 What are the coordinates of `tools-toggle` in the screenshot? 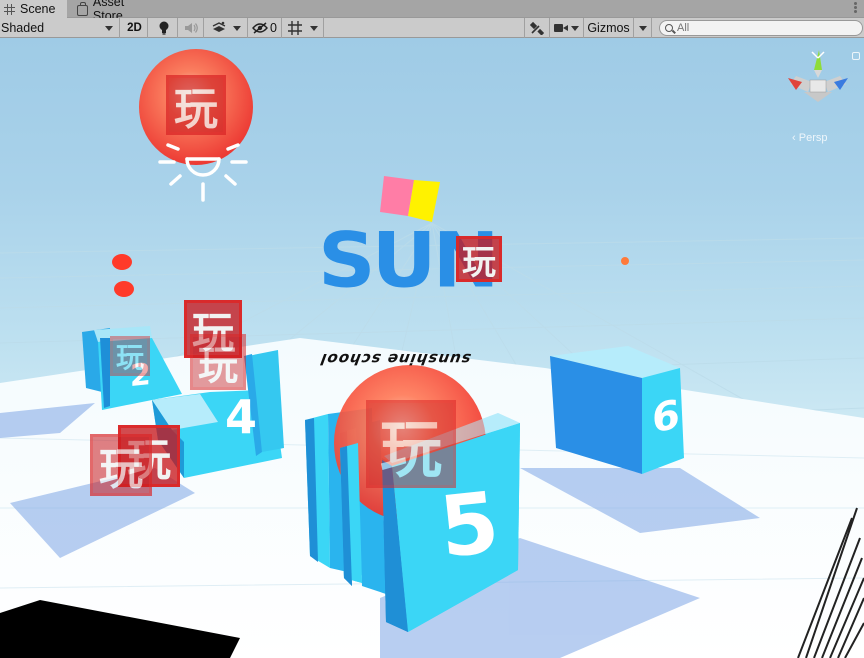 It's located at (537, 28).